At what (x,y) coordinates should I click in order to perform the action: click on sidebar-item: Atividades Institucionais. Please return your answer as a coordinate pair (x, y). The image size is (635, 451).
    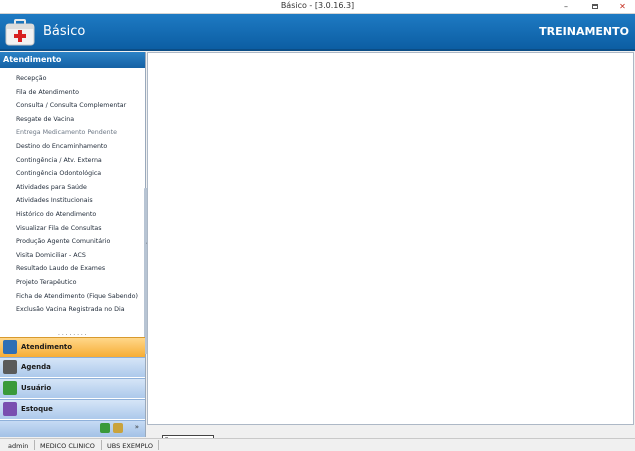
    Looking at the image, I should click on (70, 201).